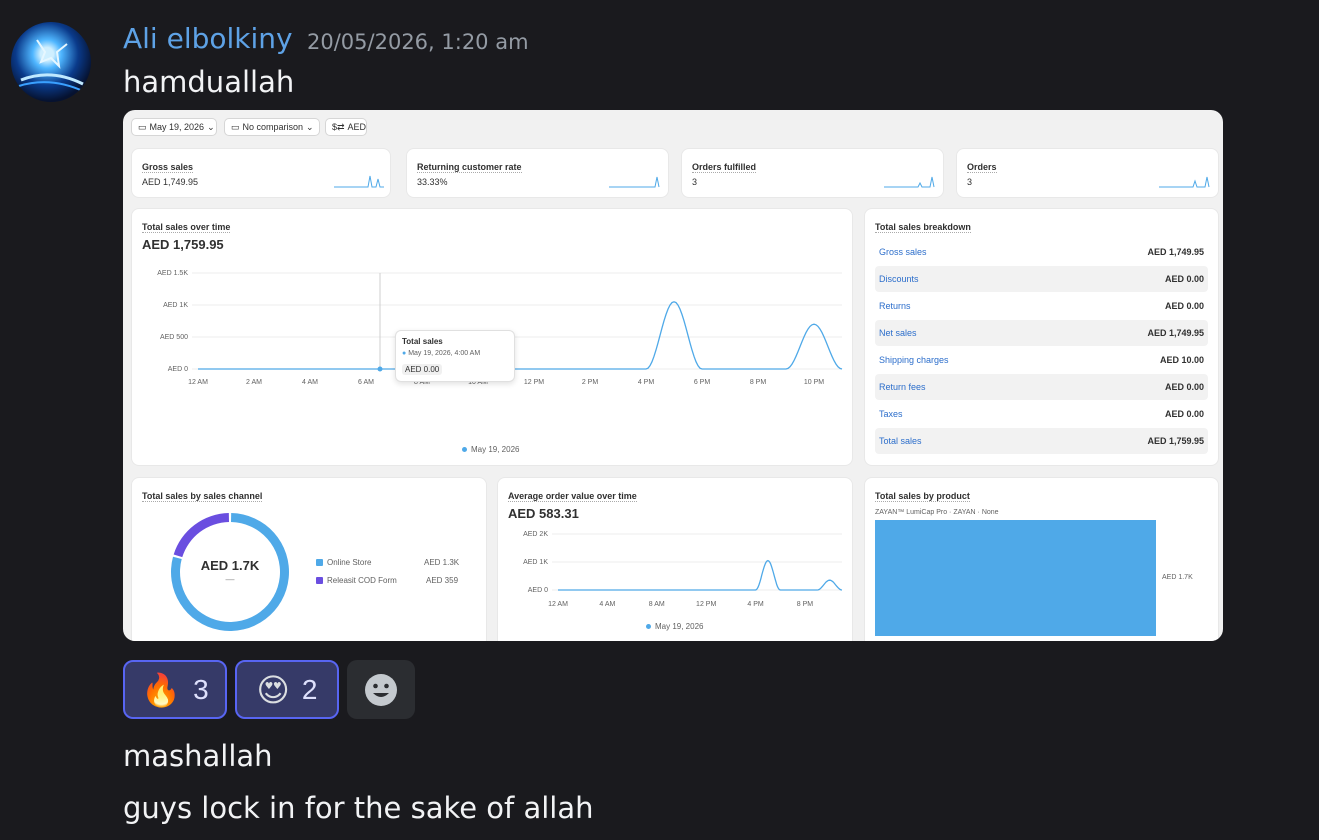 This screenshot has width=1319, height=840. Describe the element at coordinates (444, 353) in the screenshot. I see `tooltip-date: May 19, 2026, 4:00 AM` at that location.